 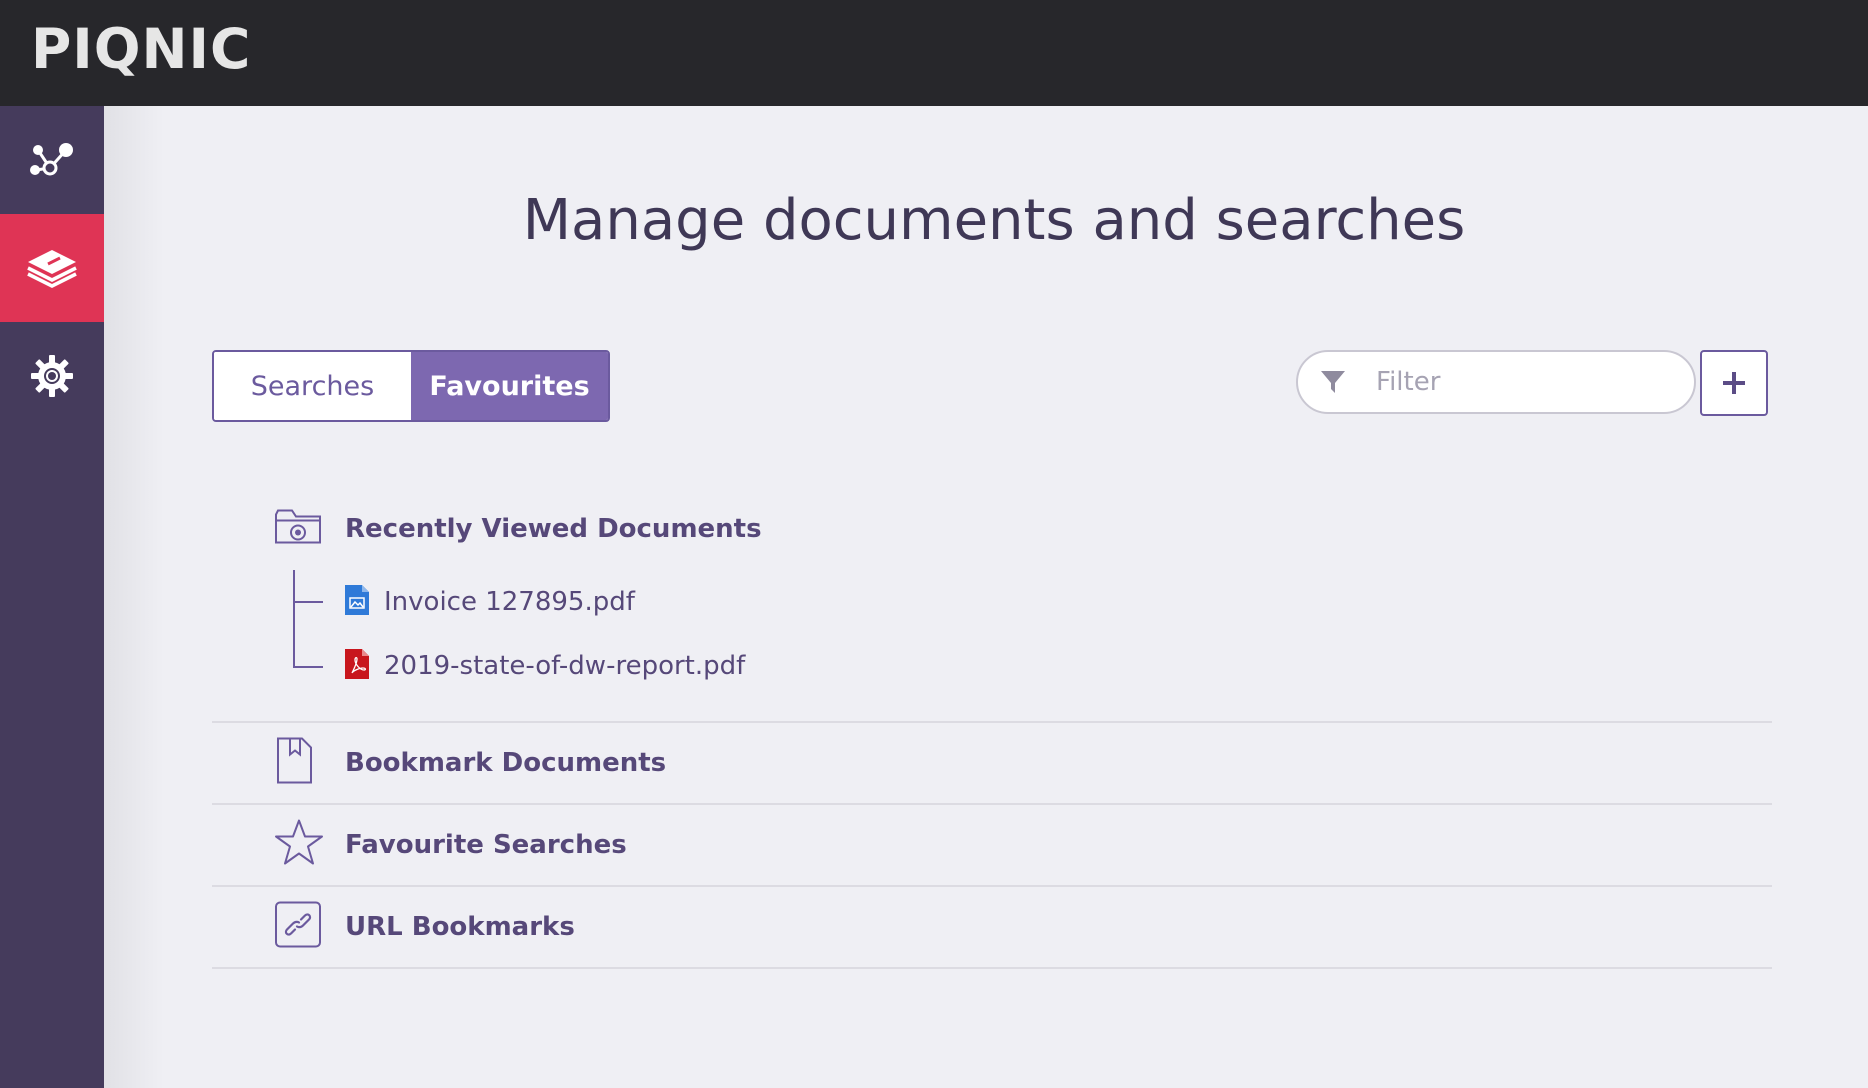 What do you see at coordinates (992, 968) in the screenshot?
I see `divider` at bounding box center [992, 968].